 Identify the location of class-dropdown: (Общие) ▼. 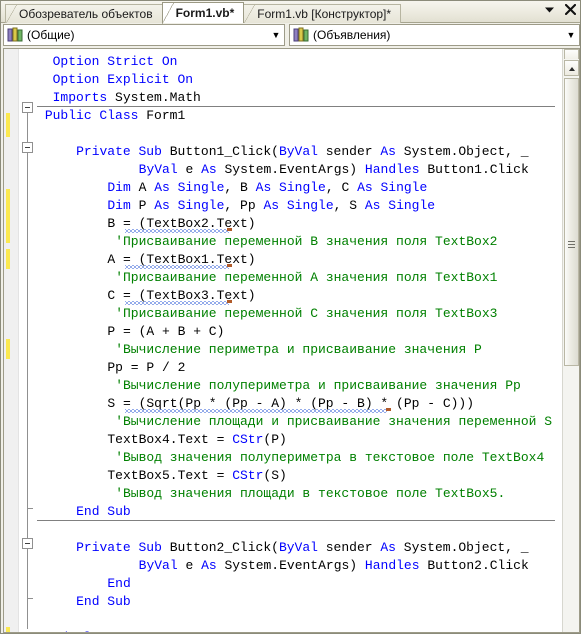
(144, 35).